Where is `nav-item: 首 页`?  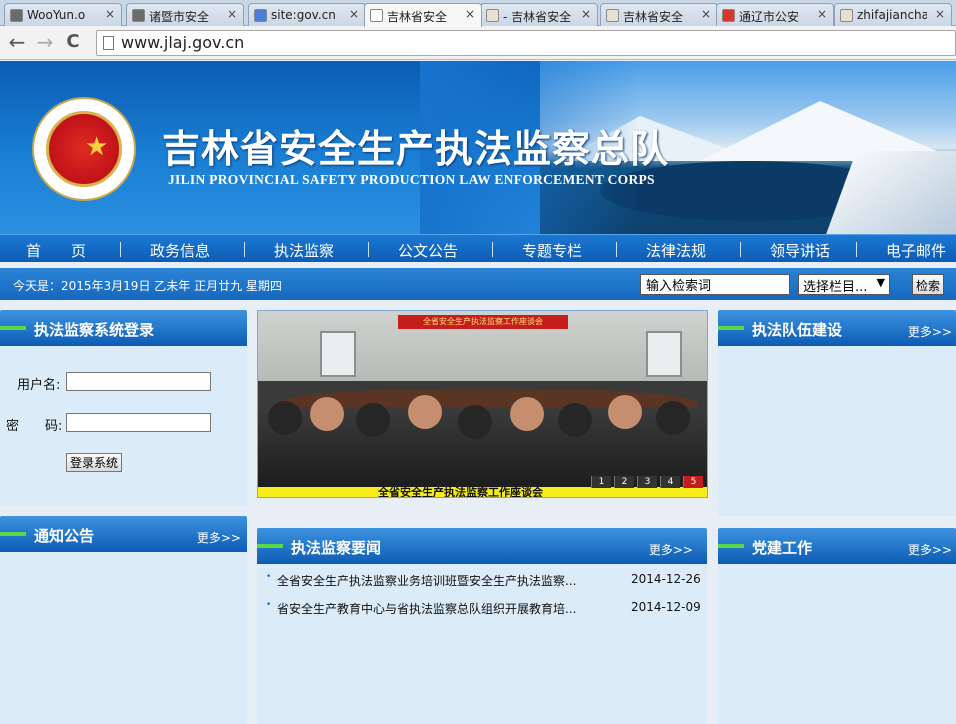
nav-item: 首 页 is located at coordinates (56, 250).